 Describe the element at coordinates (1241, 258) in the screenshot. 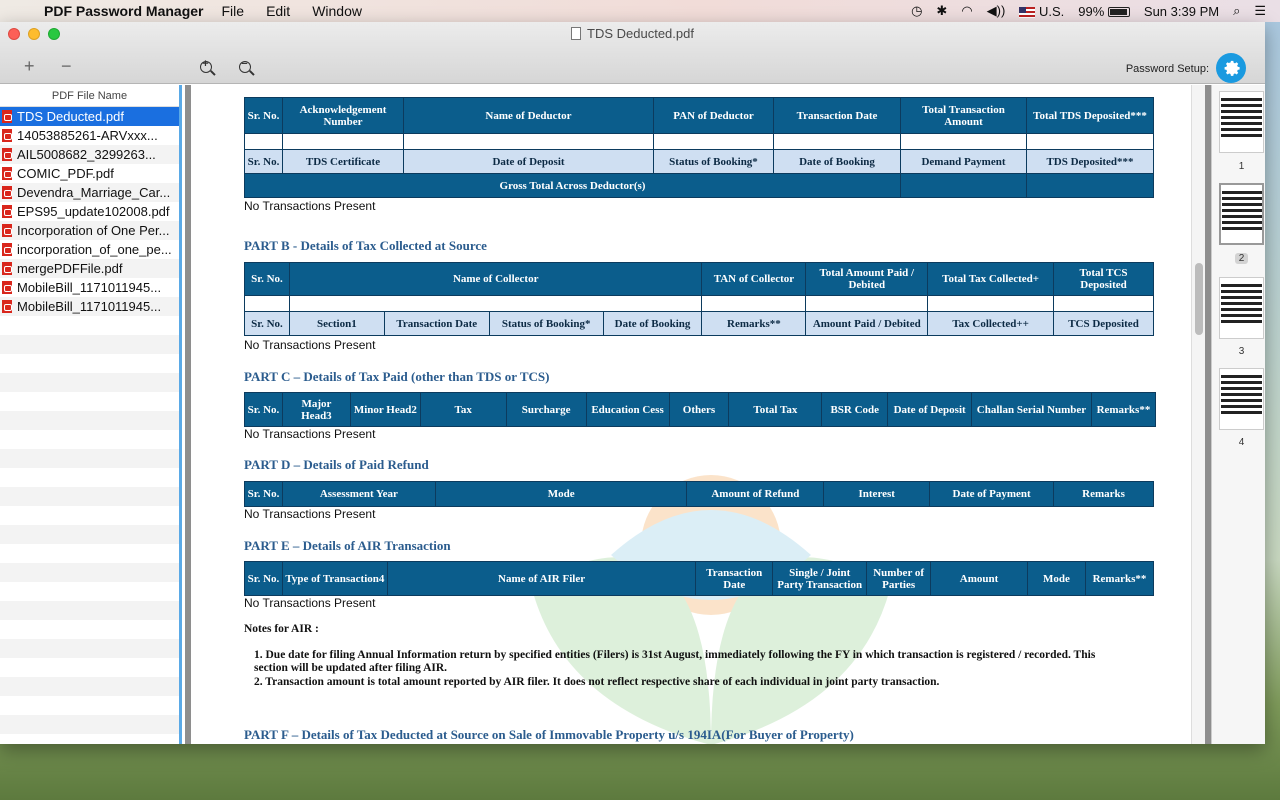

I see `page-number: 2` at that location.